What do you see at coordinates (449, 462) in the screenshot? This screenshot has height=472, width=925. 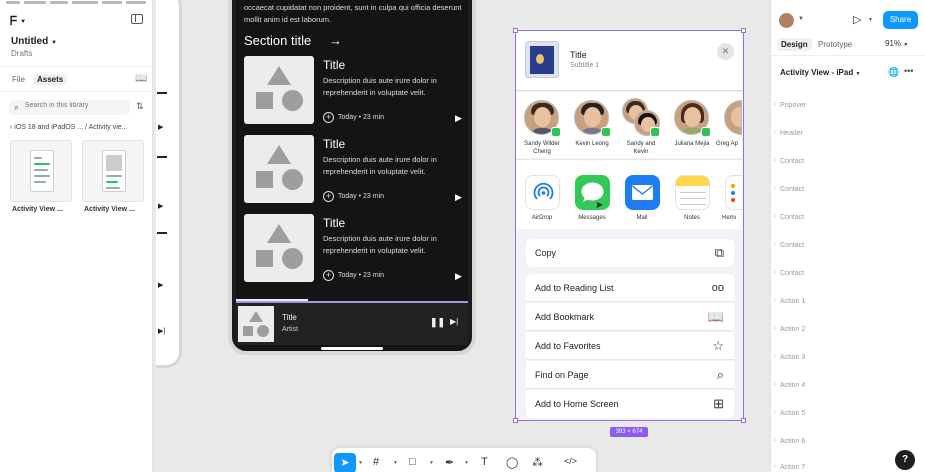 I see `pen-tool-icon: ✒` at bounding box center [449, 462].